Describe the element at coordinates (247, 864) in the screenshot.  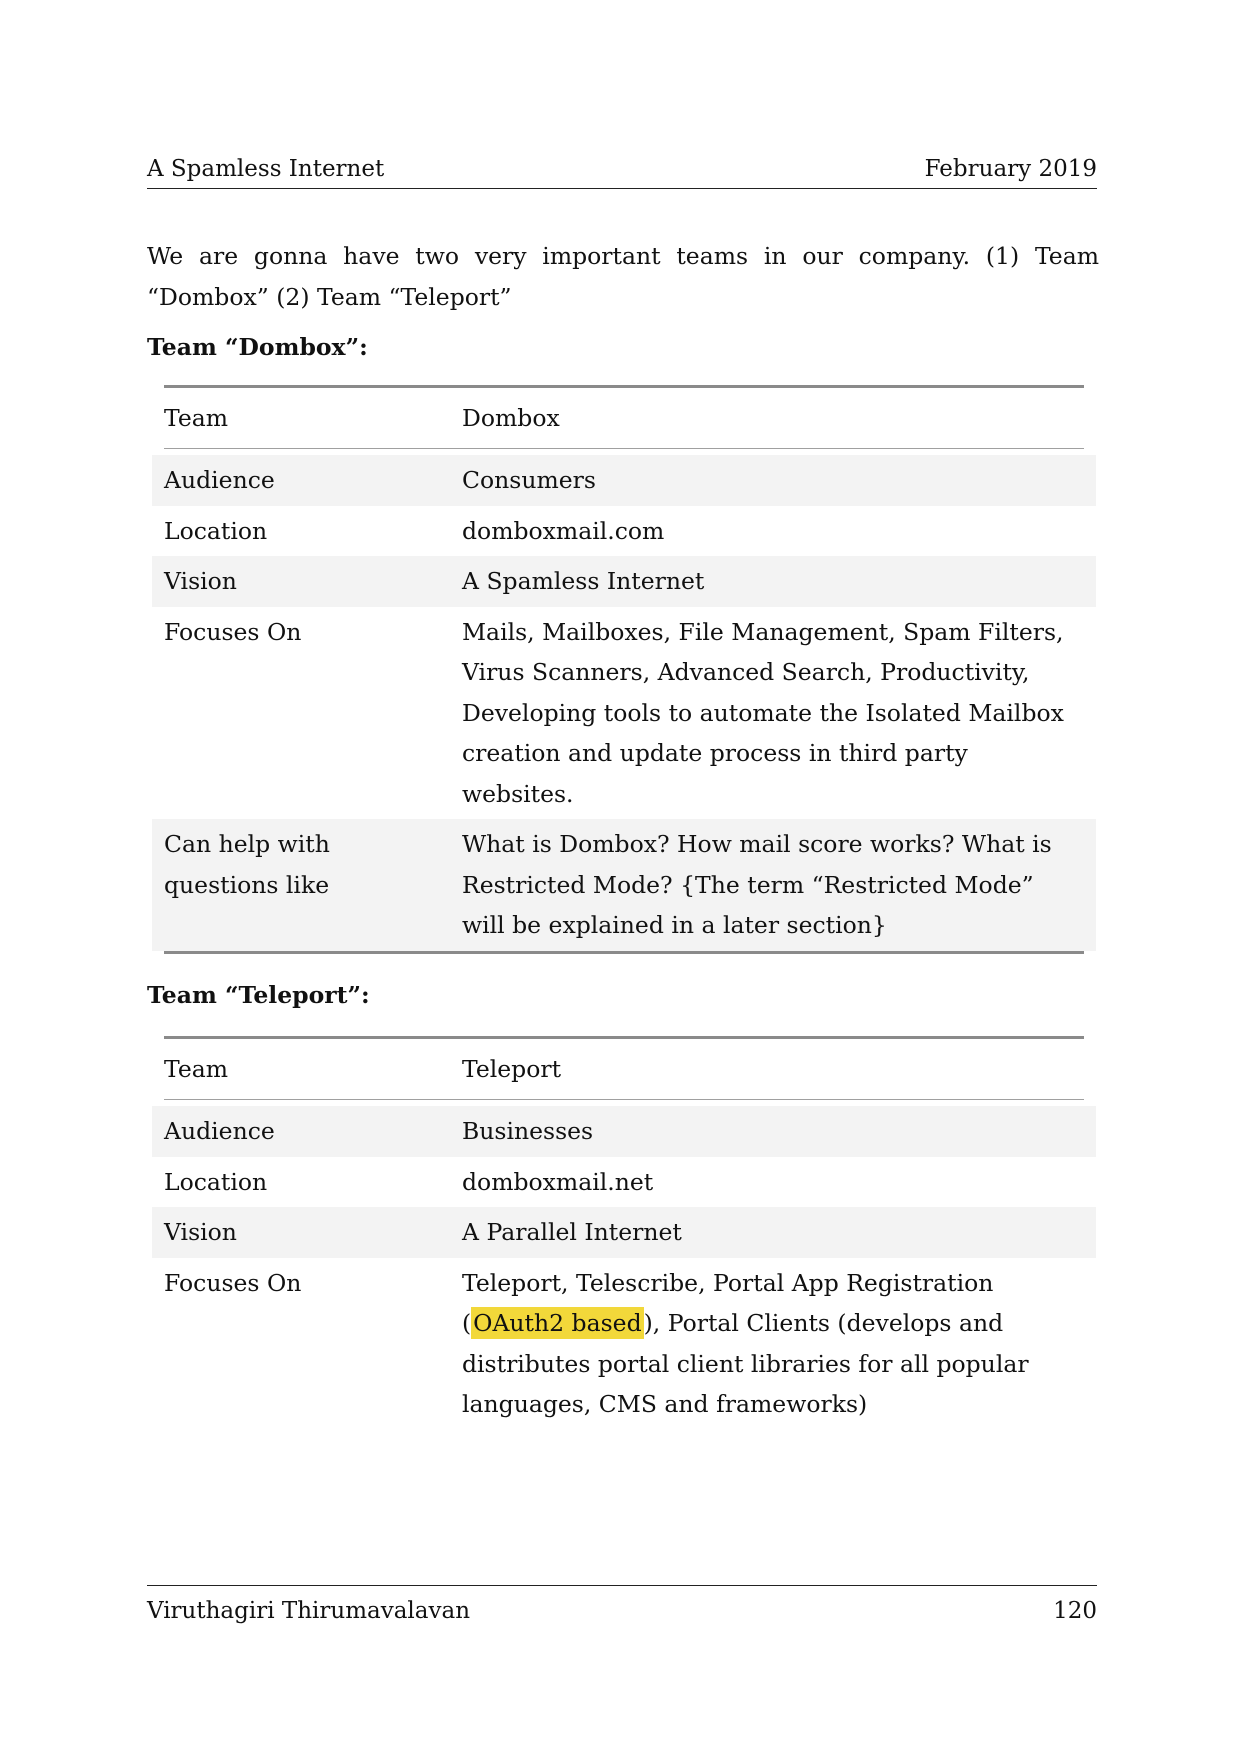
I see `row-label: Can help with questions like` at that location.